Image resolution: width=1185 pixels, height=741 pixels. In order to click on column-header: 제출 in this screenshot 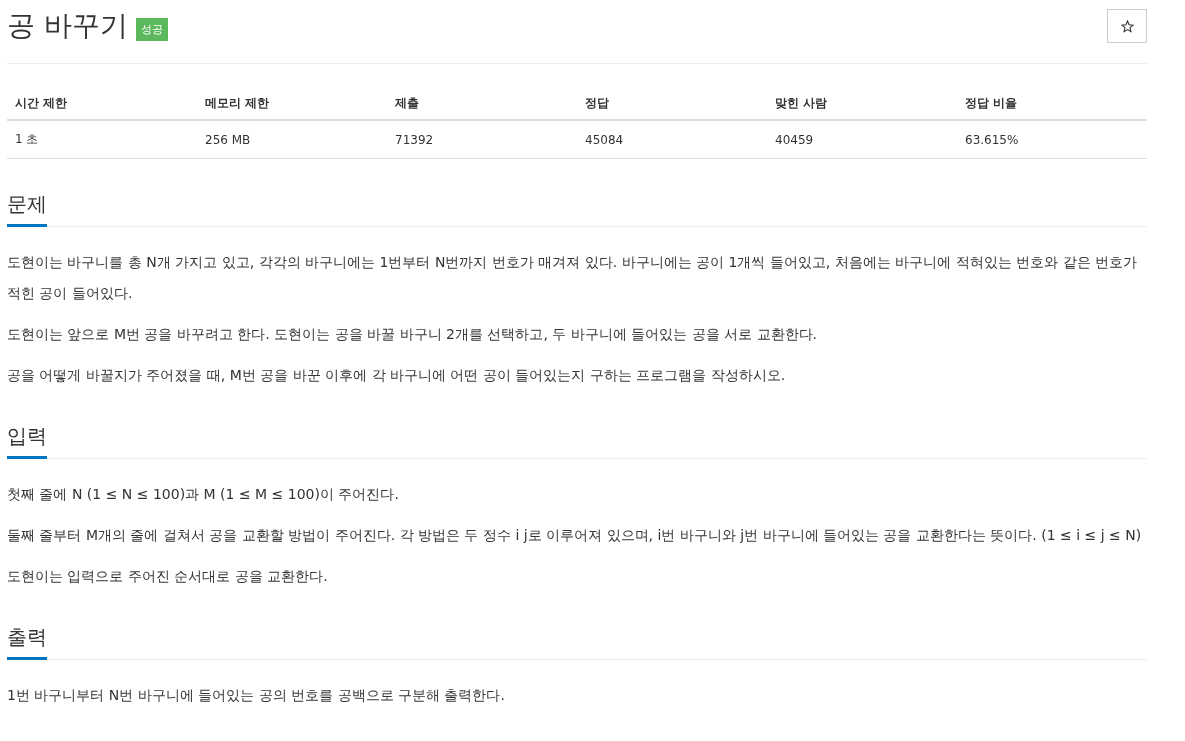, I will do `click(482, 104)`.